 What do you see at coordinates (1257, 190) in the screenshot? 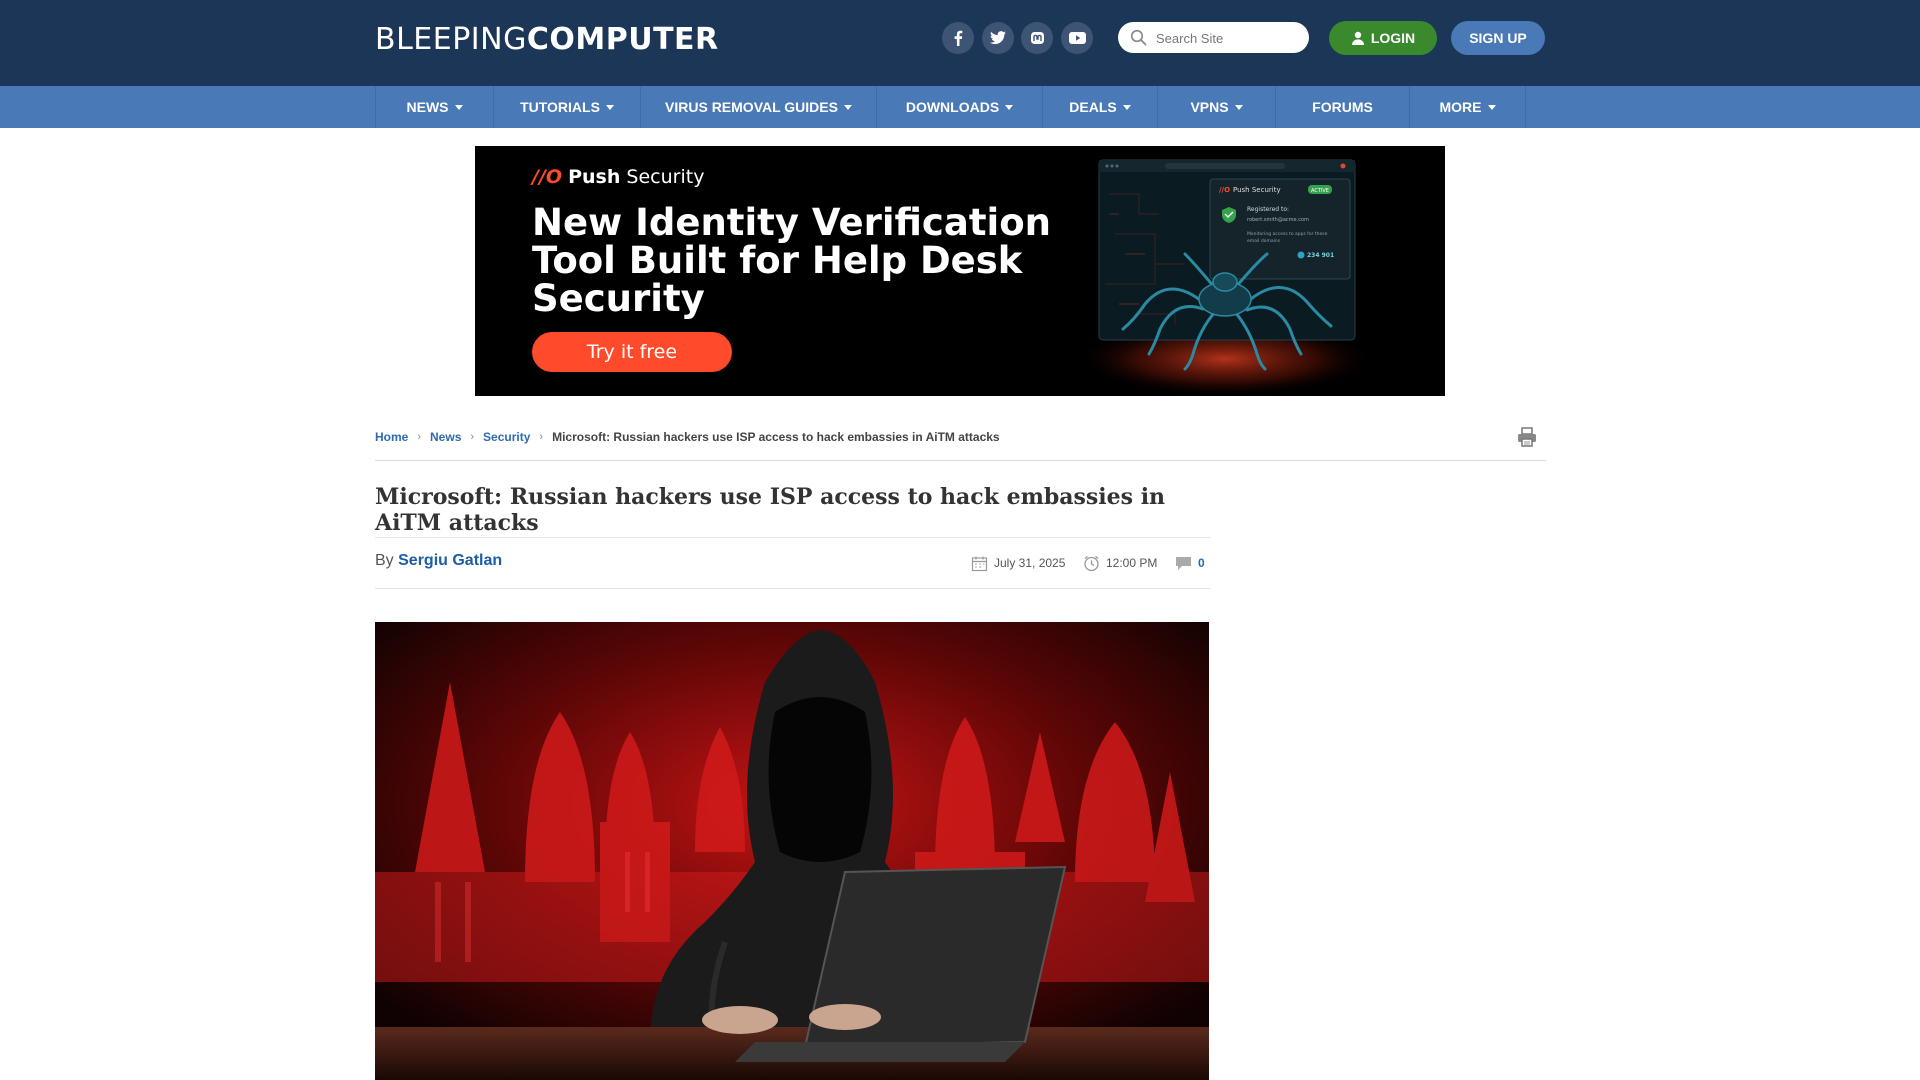
I see `mock-brand: Push Security` at bounding box center [1257, 190].